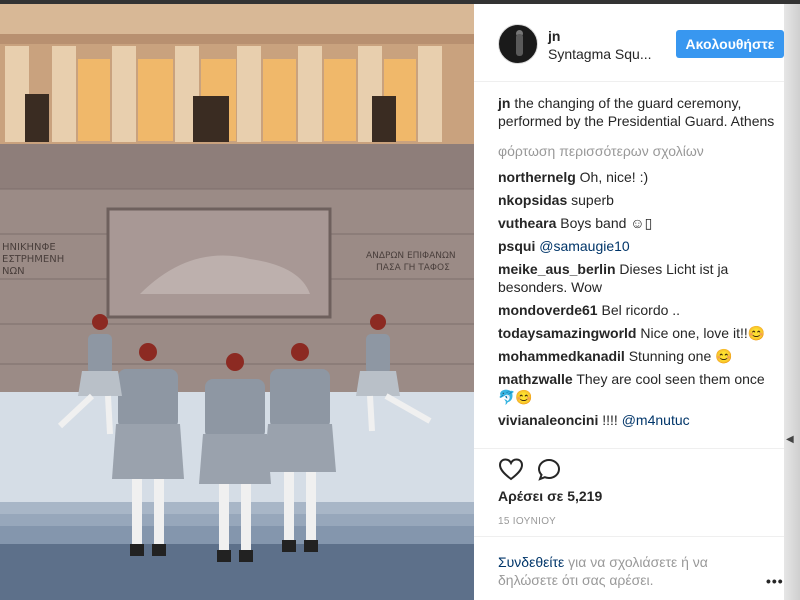 This screenshot has width=800, height=600. What do you see at coordinates (537, 177) in the screenshot?
I see `comment-username: northernelg` at bounding box center [537, 177].